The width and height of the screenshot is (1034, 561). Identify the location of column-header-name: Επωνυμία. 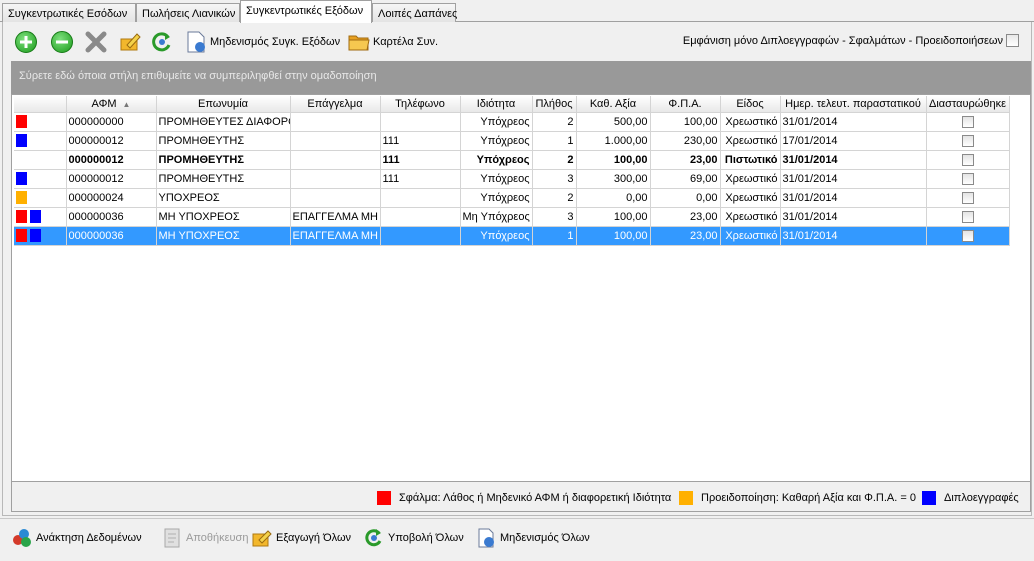
(223, 104).